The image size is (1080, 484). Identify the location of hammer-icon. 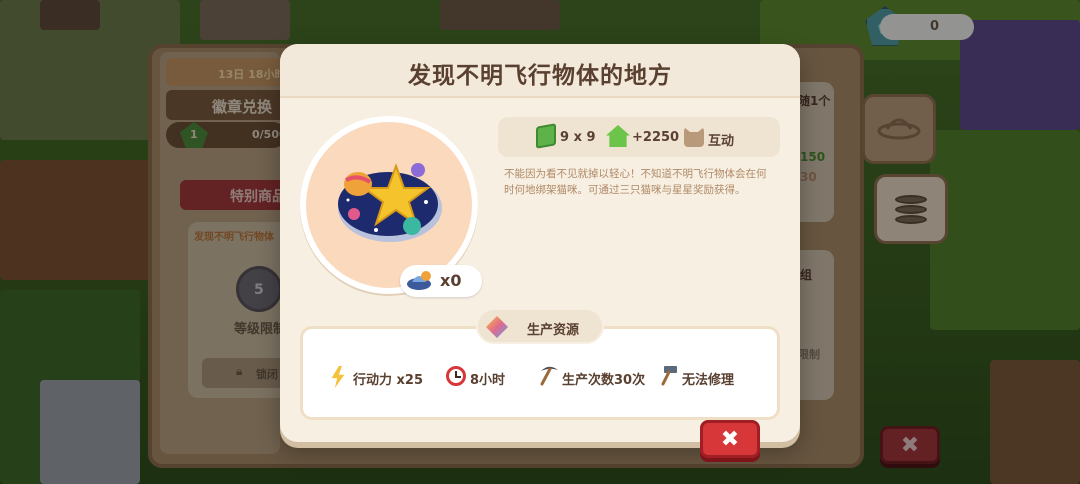
(669, 376).